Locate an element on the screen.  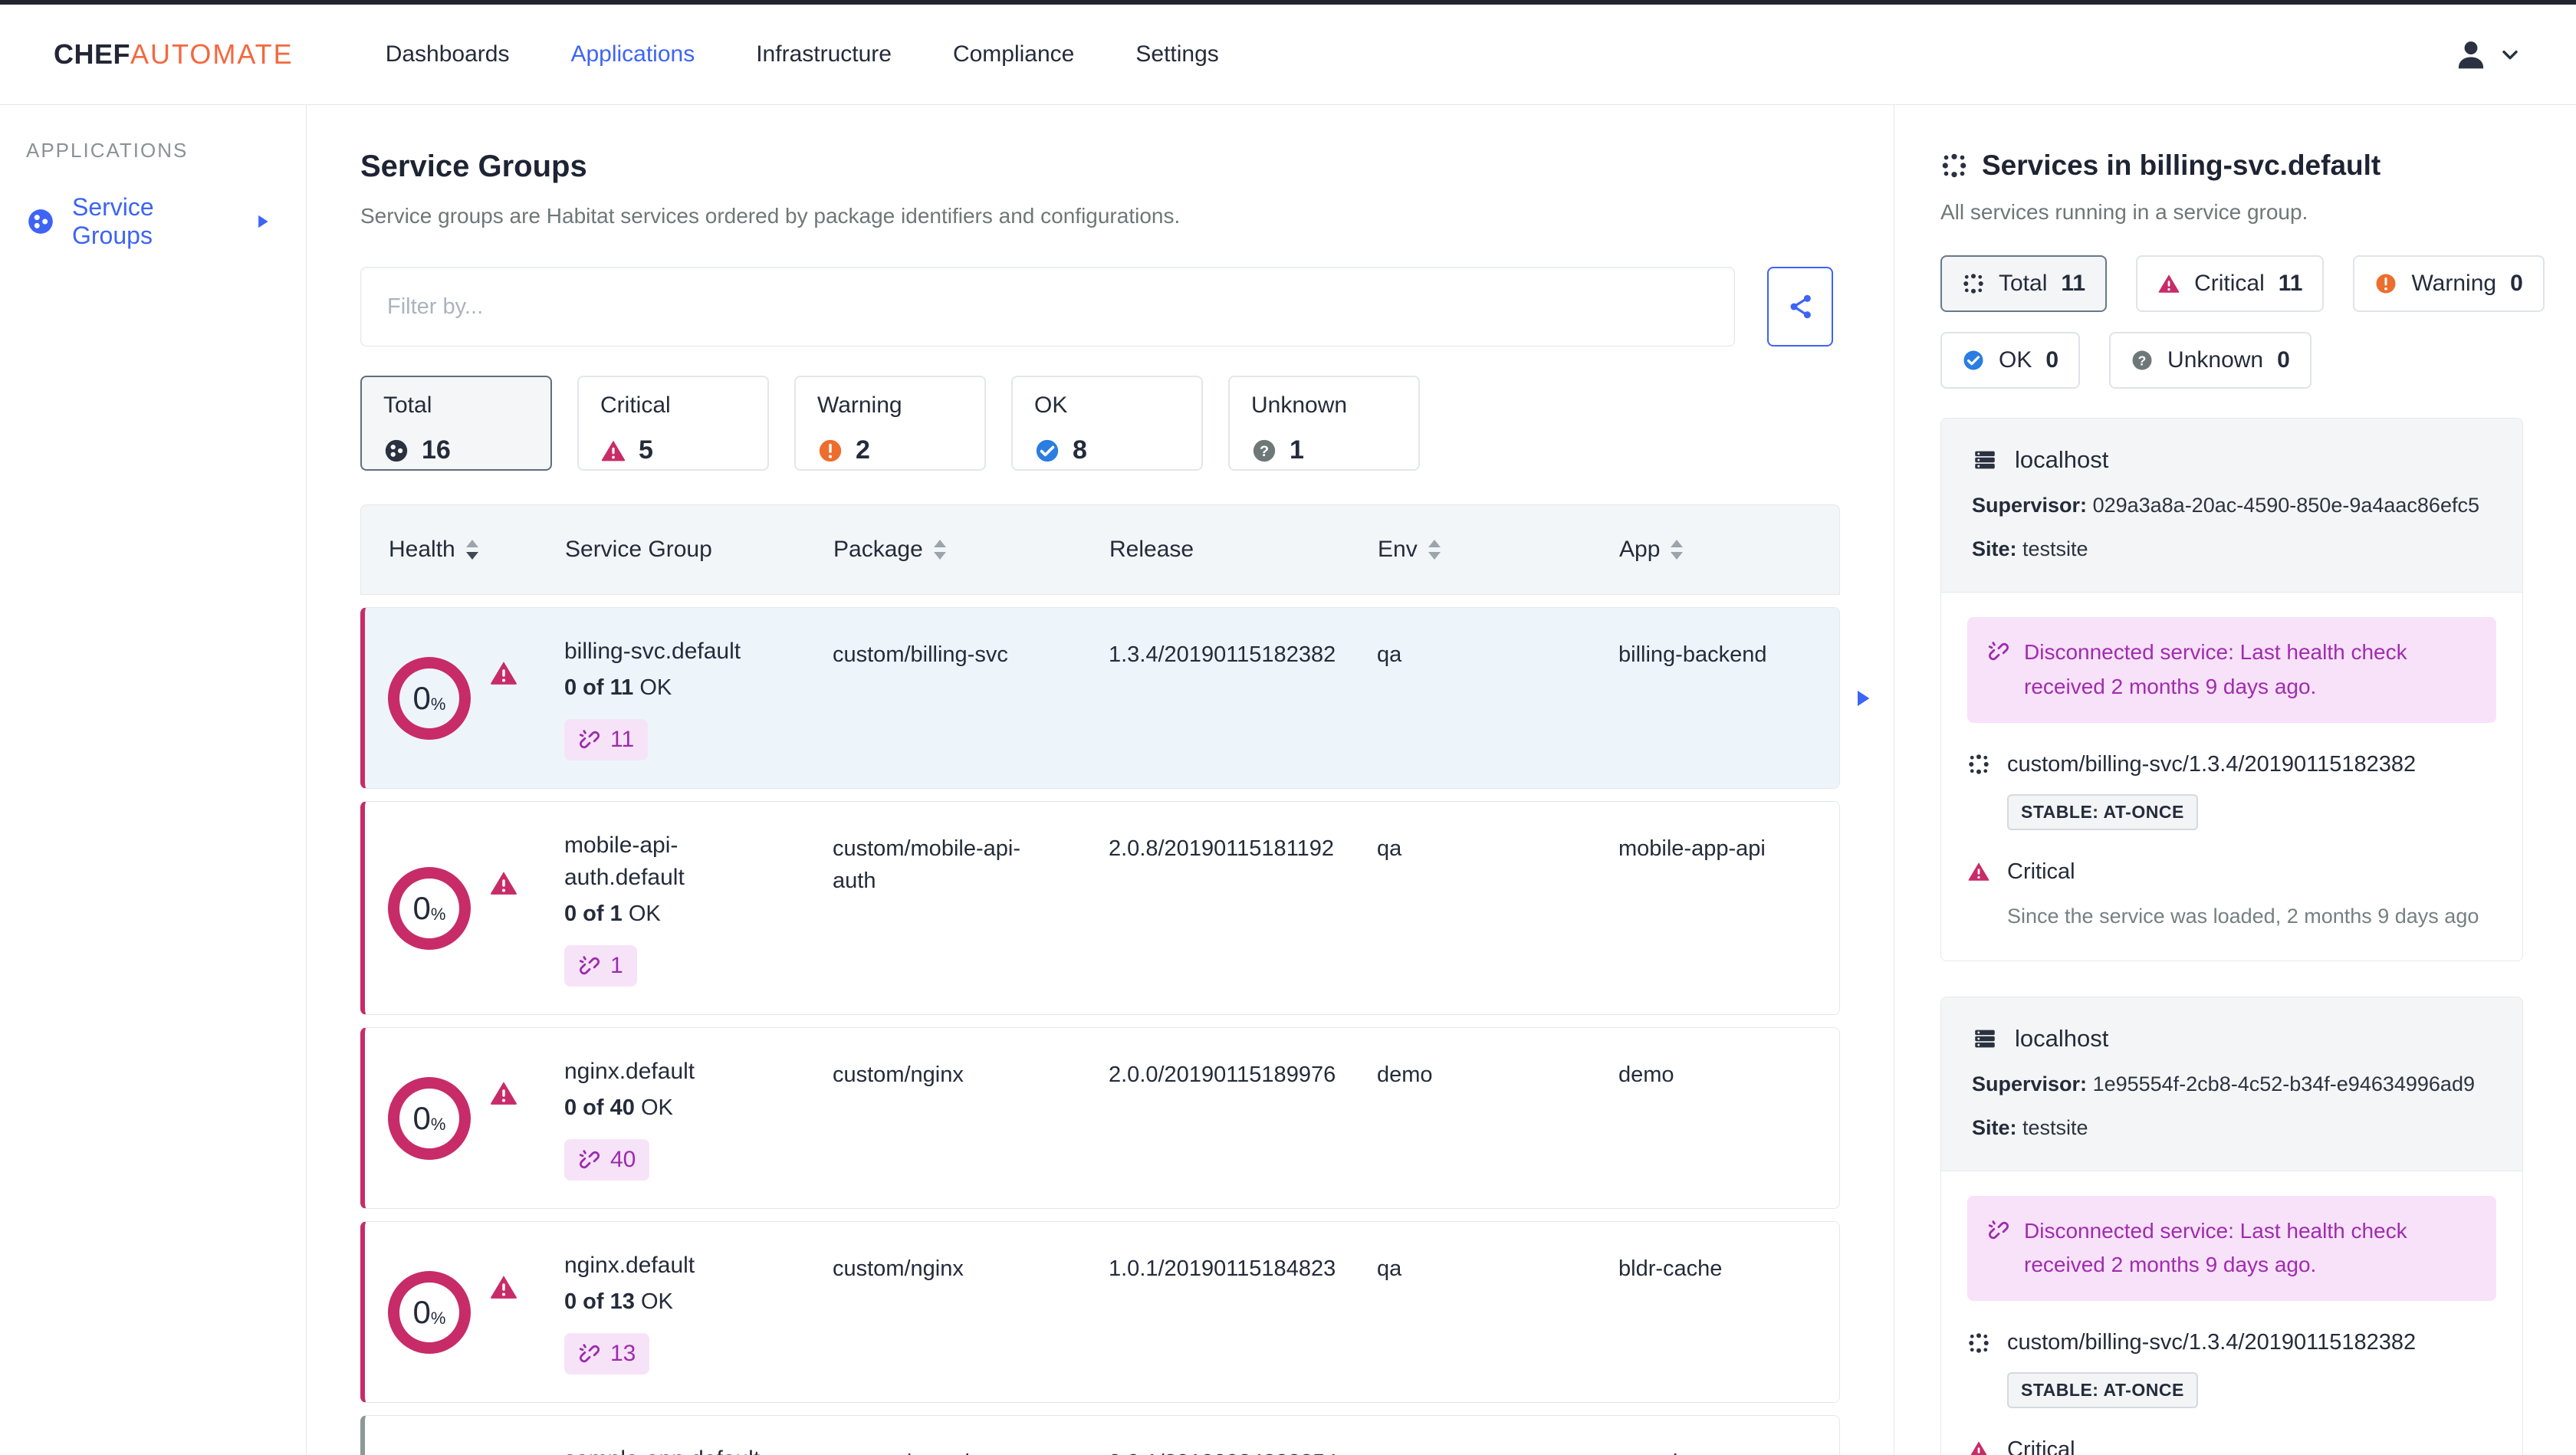
pill-critical: Critical 11 is located at coordinates (2230, 283).